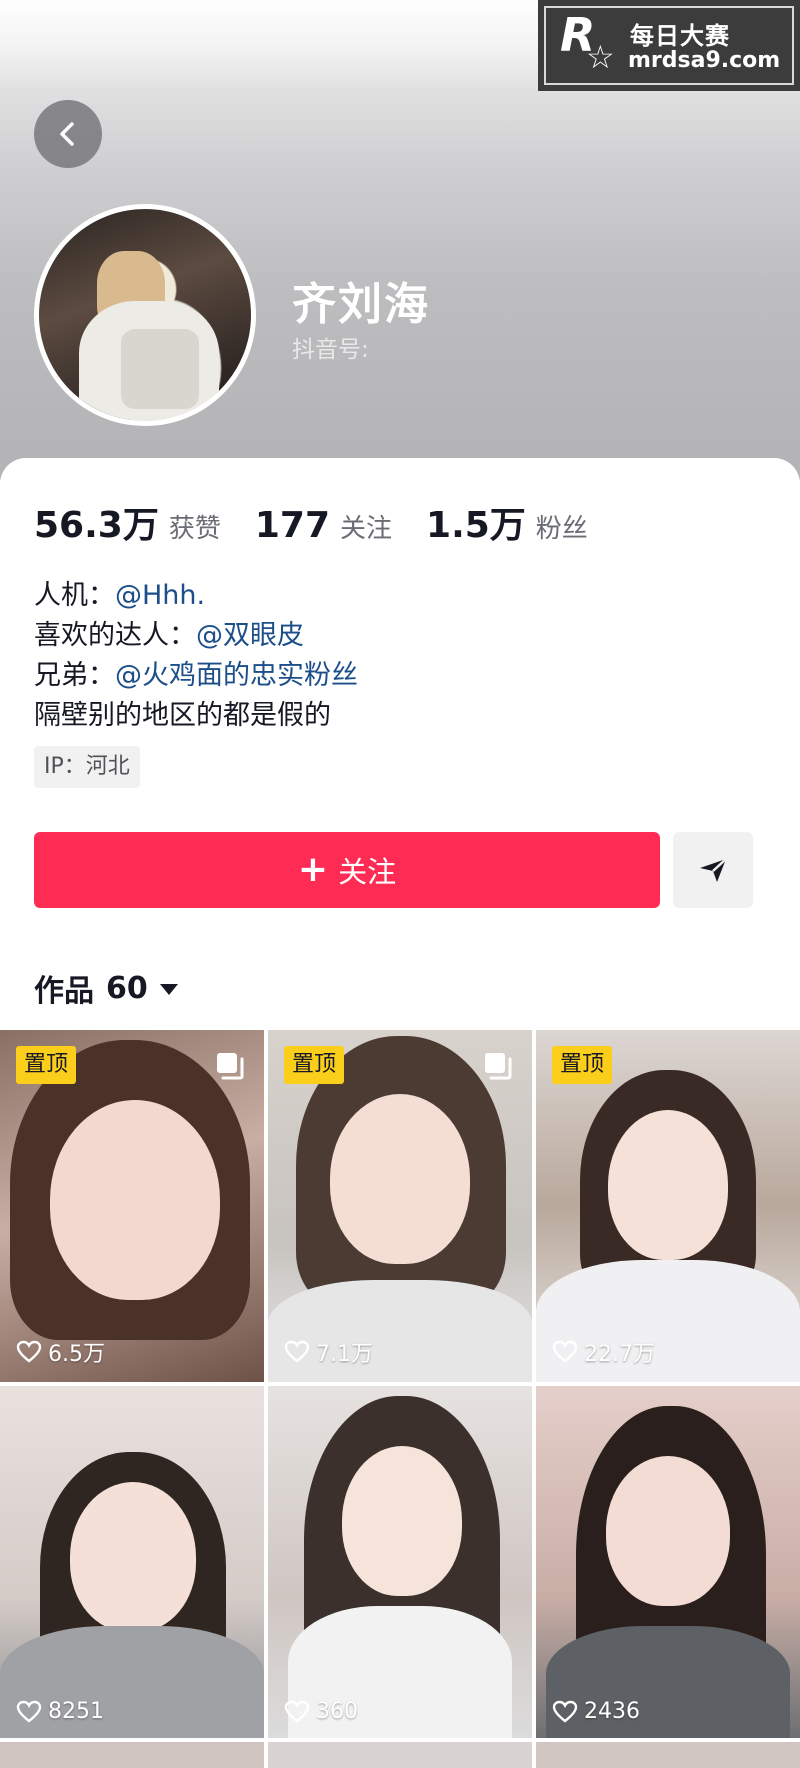  What do you see at coordinates (612, 1711) in the screenshot?
I see `like-count-text: 2436` at bounding box center [612, 1711].